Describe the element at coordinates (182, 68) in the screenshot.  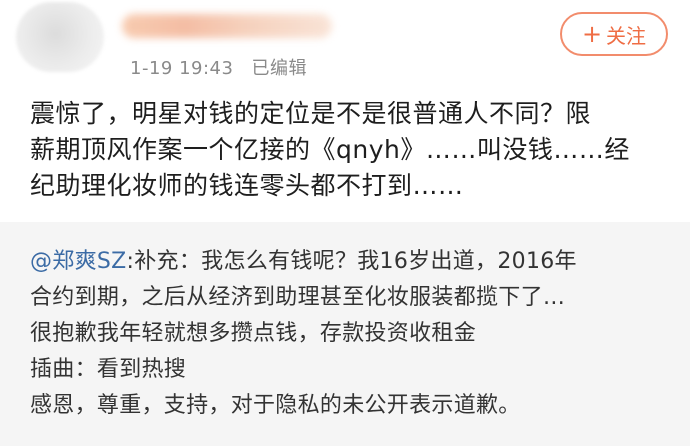
I see `post-timestamp: 1-19 19:43` at that location.